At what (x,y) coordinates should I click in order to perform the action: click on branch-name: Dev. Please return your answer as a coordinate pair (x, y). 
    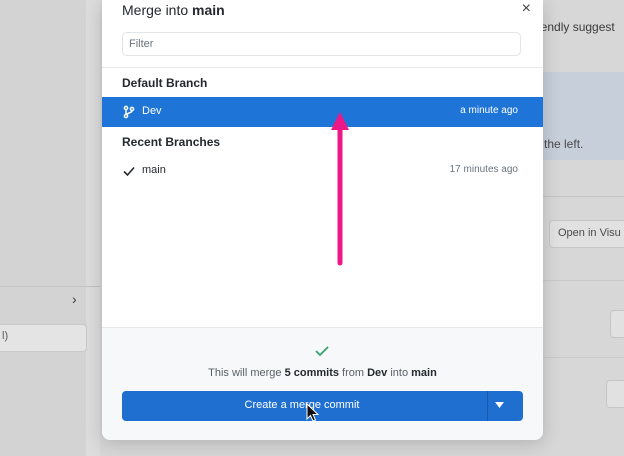
    Looking at the image, I should click on (152, 111).